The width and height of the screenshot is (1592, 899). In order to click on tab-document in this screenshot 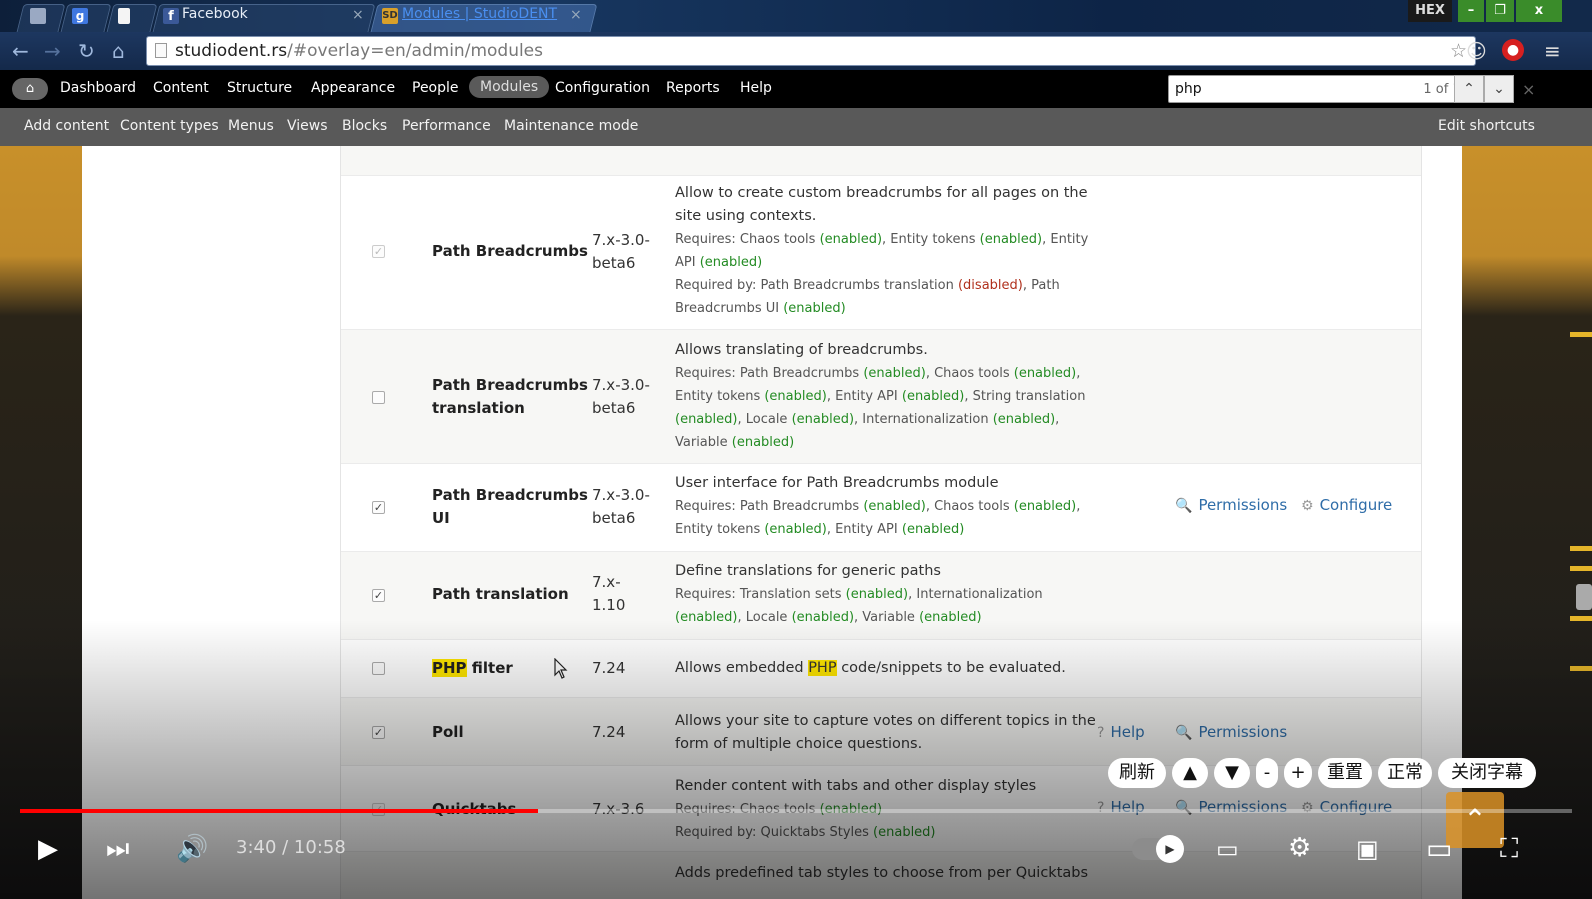, I will do `click(132, 18)`.